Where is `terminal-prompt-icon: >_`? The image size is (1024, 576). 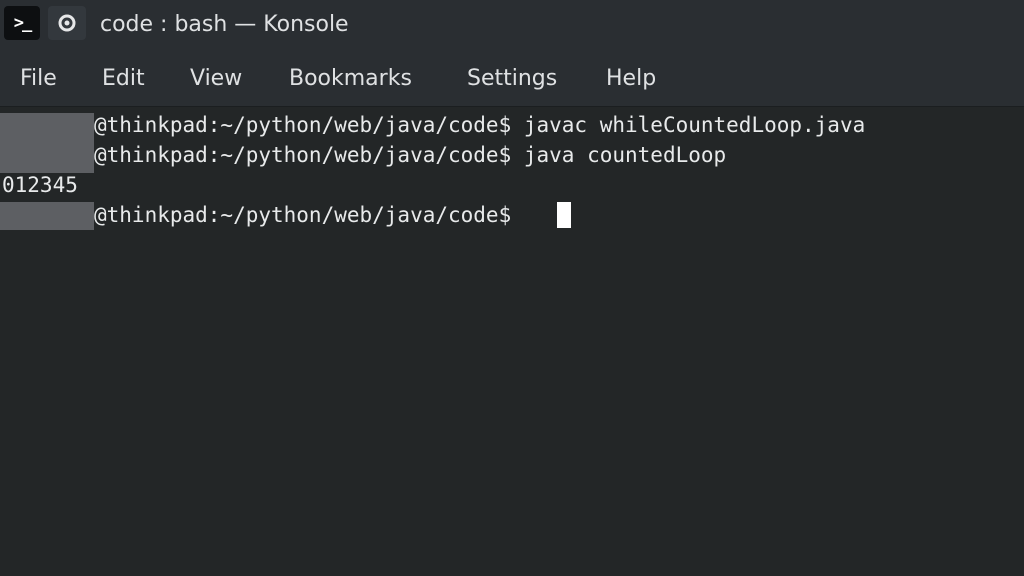
terminal-prompt-icon: >_ is located at coordinates (22, 23).